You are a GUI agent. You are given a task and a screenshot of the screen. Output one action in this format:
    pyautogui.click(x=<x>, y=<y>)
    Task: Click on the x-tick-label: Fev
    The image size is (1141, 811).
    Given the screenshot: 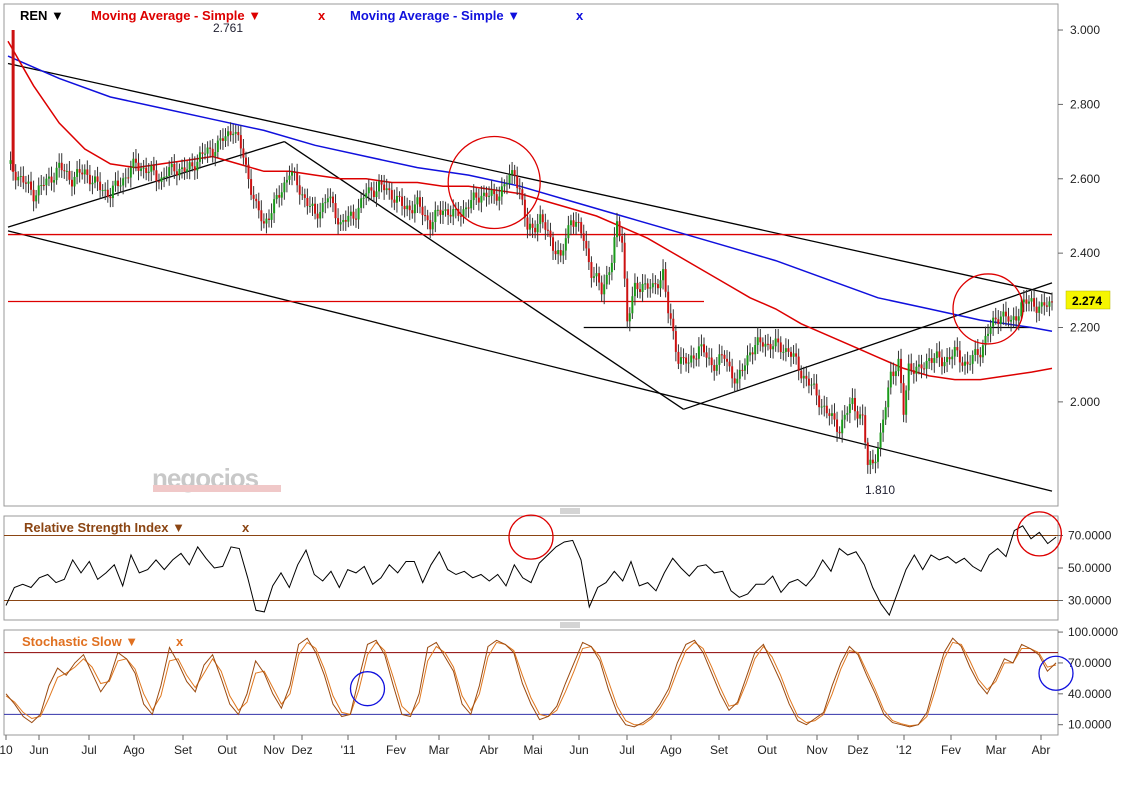 What is the action you would take?
    pyautogui.click(x=951, y=750)
    